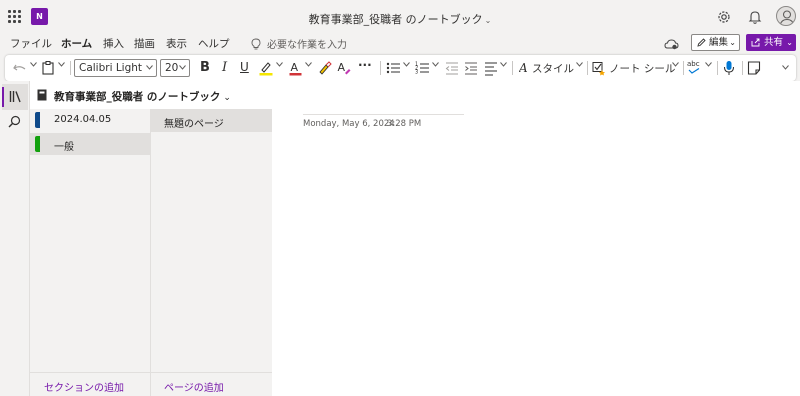 The image size is (800, 396). I want to click on bell-icon, so click(755, 17).